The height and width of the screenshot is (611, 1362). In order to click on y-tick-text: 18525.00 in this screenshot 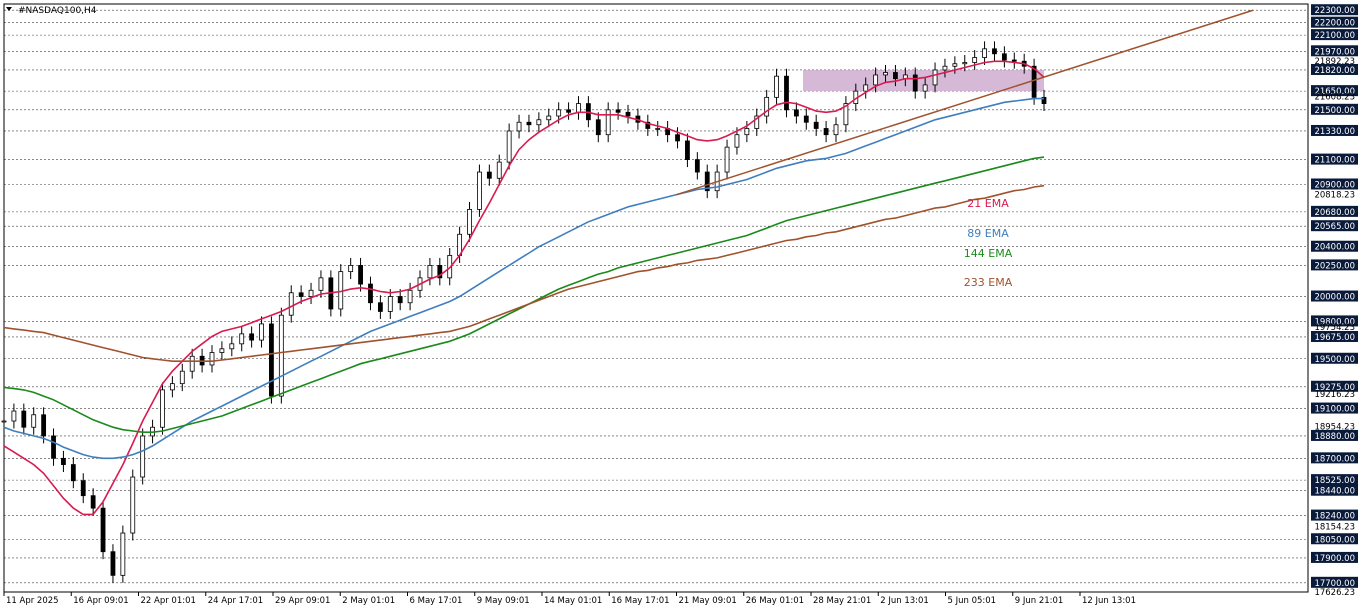, I will do `click(1334, 481)`.